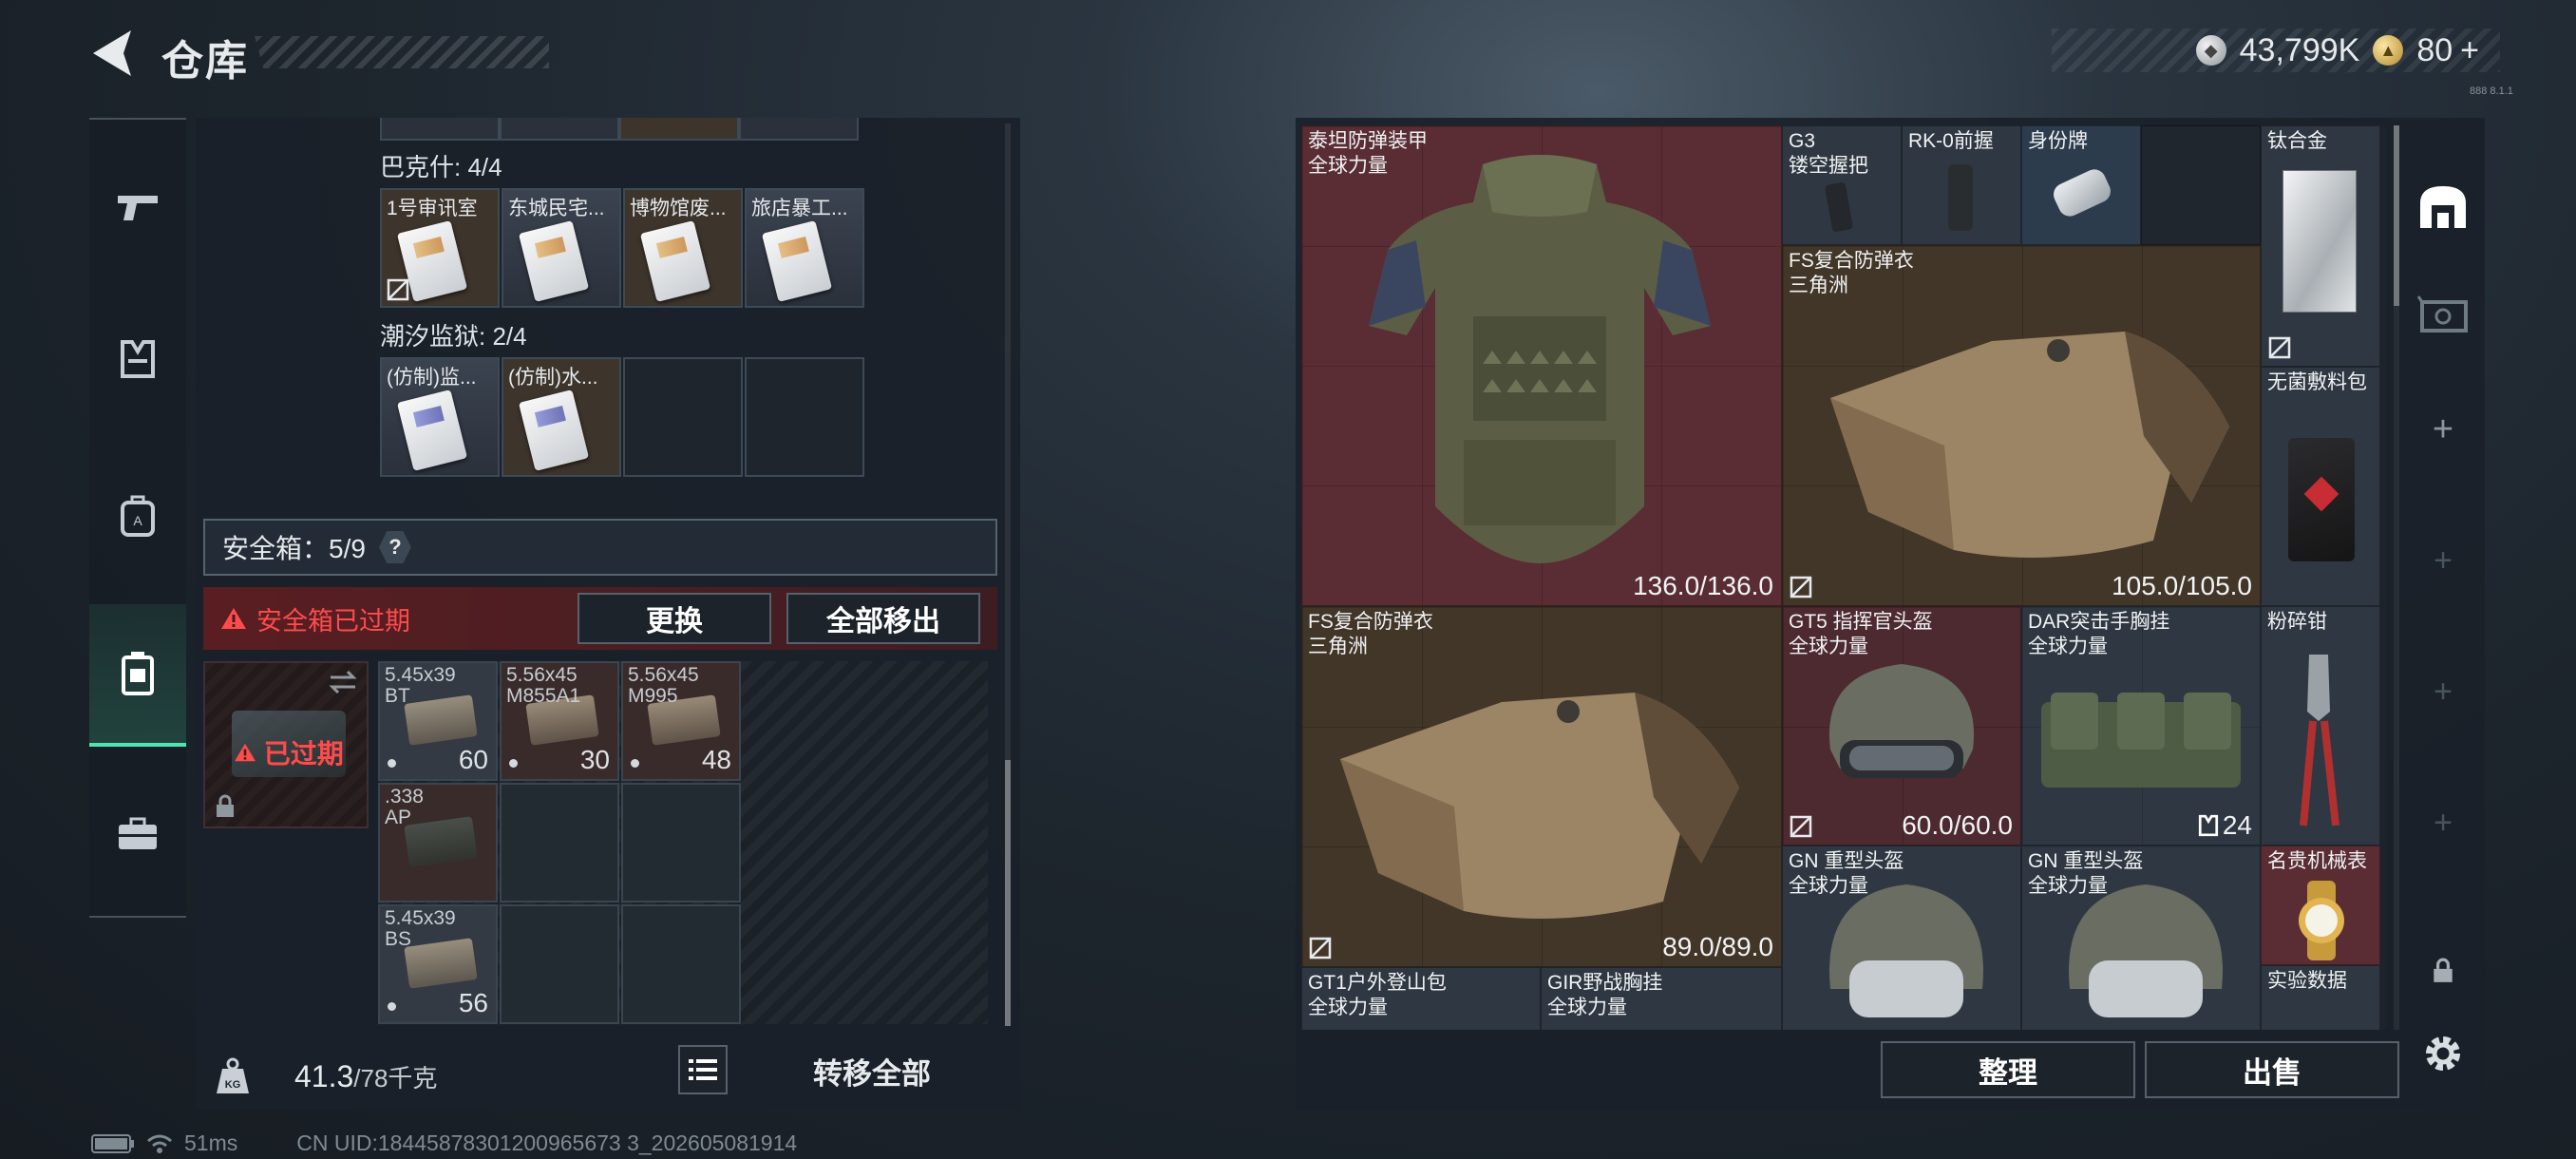 The image size is (2576, 1159). I want to click on rail-weapons, so click(137, 207).